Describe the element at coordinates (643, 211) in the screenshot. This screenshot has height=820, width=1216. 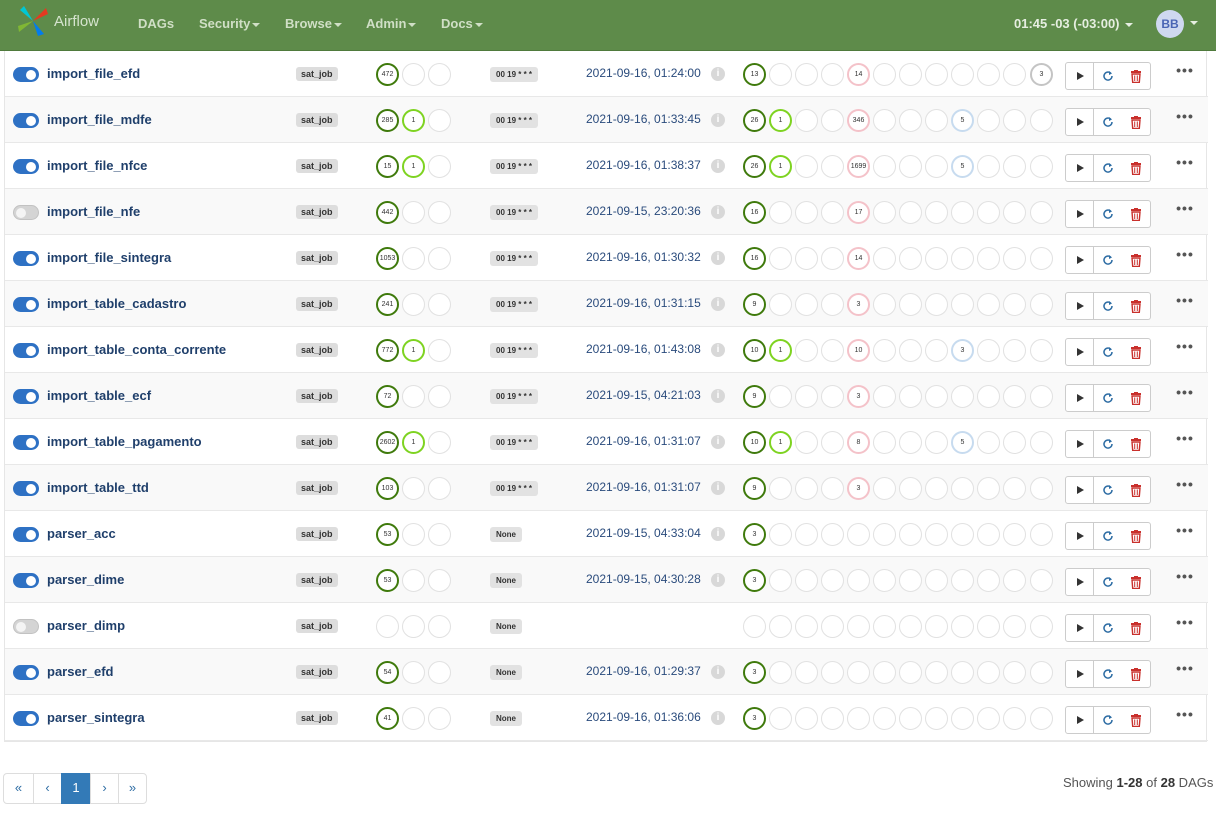
I see `last-run-link: 2021-09-15, 23:20:36` at that location.